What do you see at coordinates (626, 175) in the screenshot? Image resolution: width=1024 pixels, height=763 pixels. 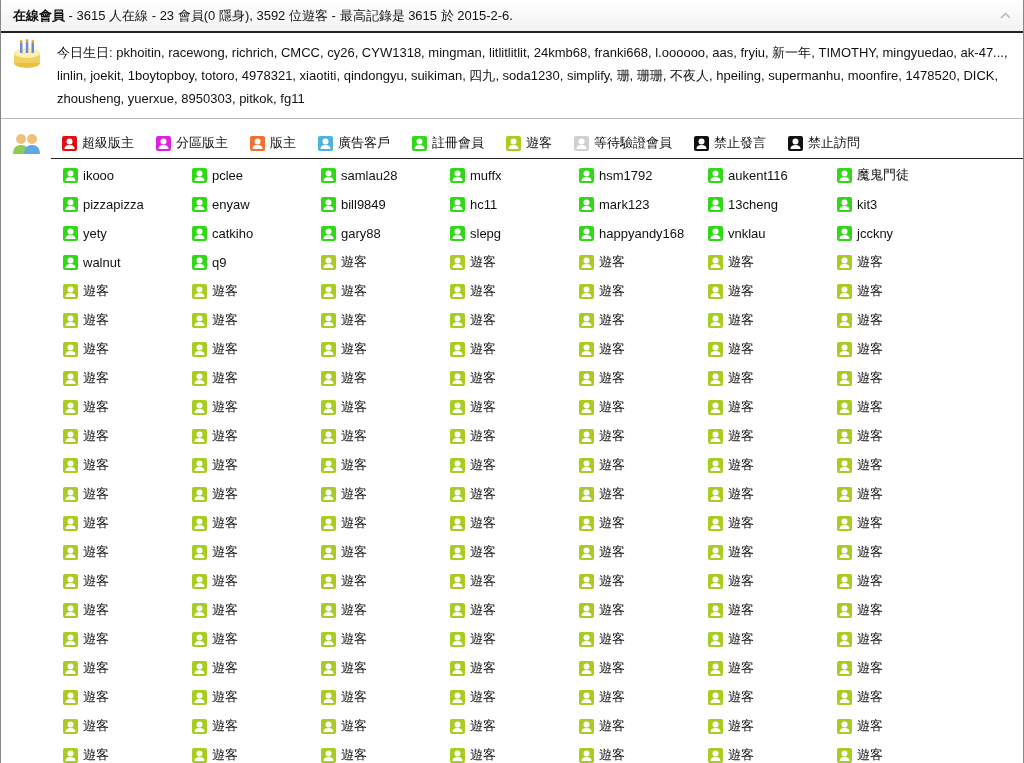 I see `user-name: hsm1792` at bounding box center [626, 175].